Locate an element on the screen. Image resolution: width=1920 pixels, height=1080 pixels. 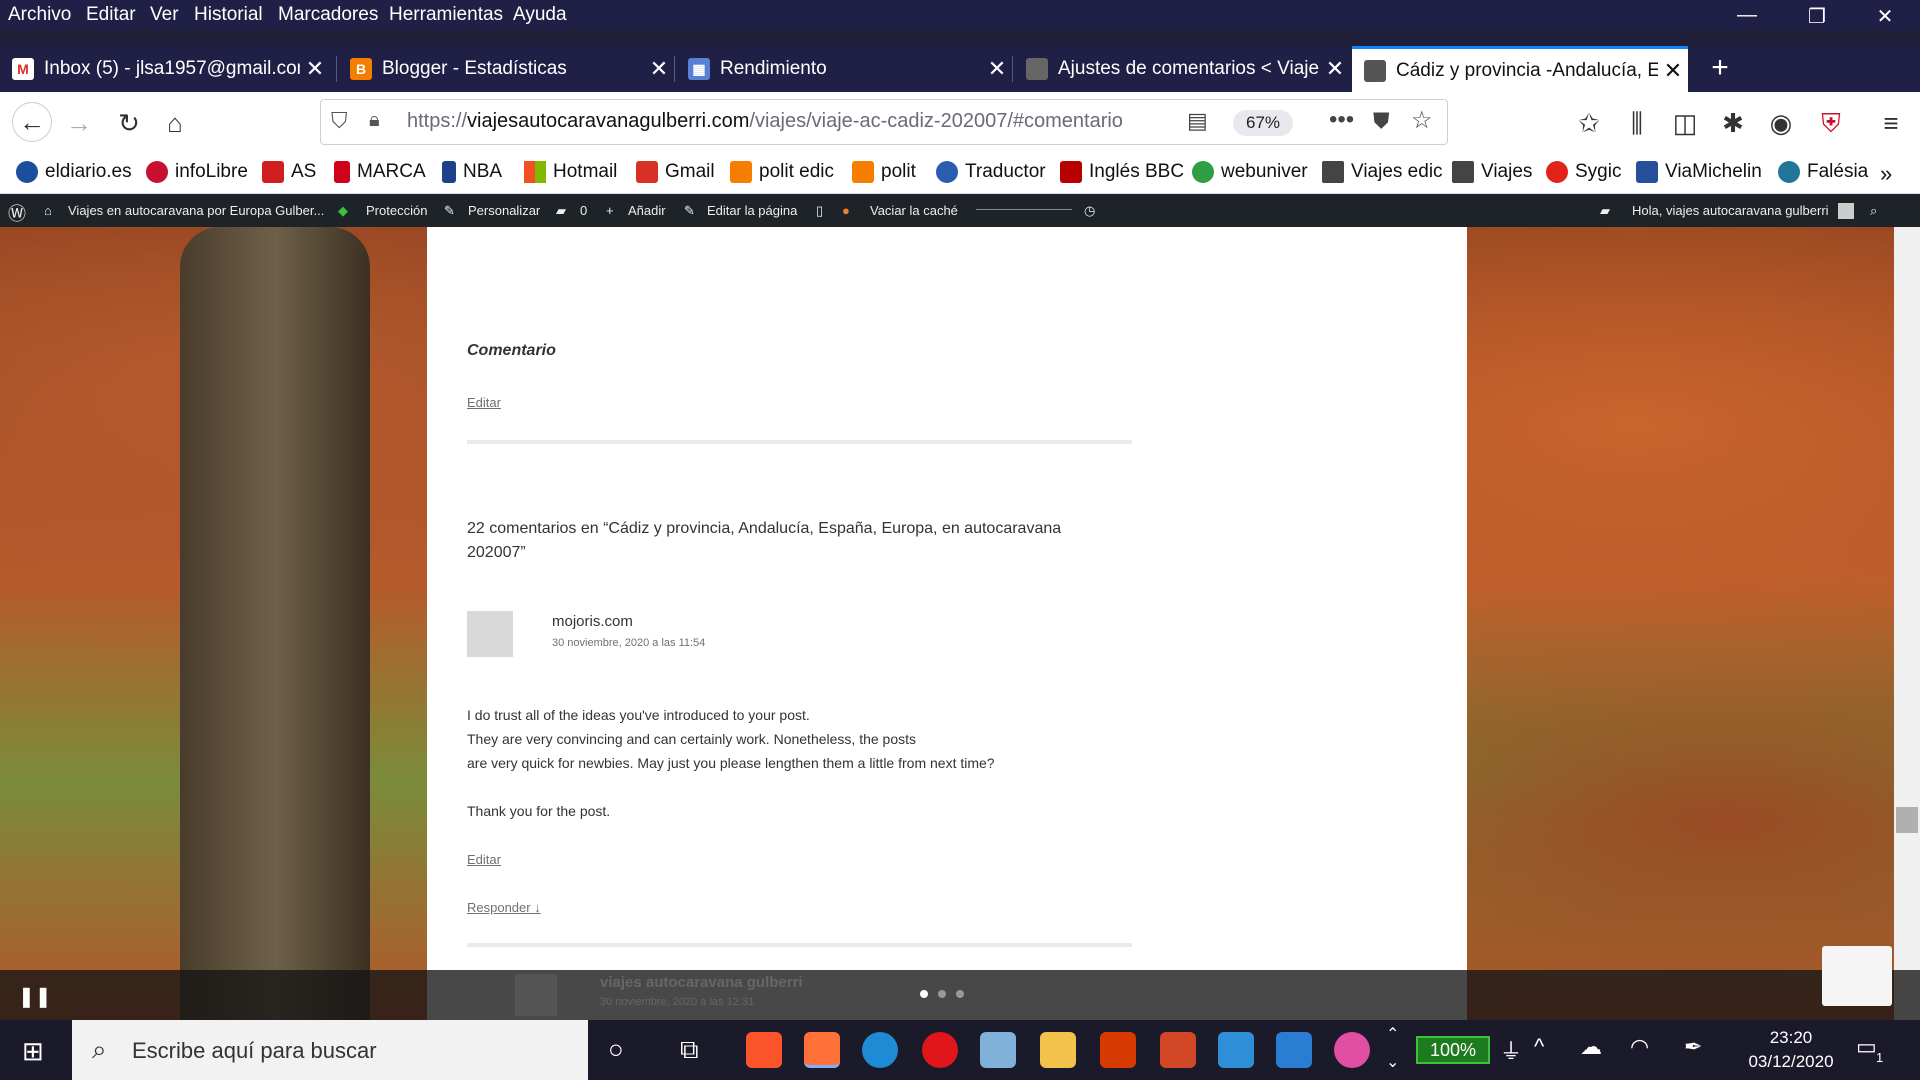
restore-icon: ❐ is located at coordinates (1817, 16).